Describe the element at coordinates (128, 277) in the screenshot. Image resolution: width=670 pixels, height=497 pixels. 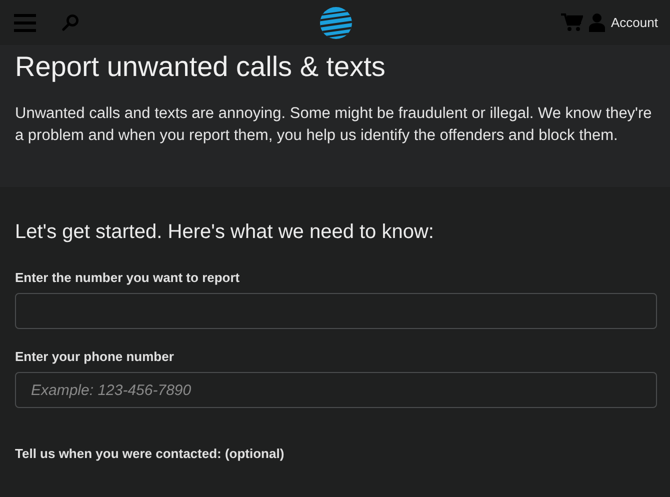
I see `field-label: Enter the number you want to report` at that location.